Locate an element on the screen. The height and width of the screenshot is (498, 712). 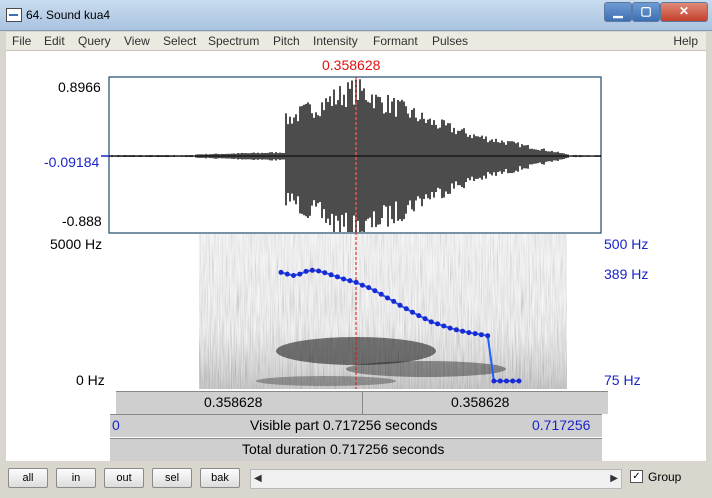
selection-row: 0.358628 0.358628 is located at coordinates (362, 402).